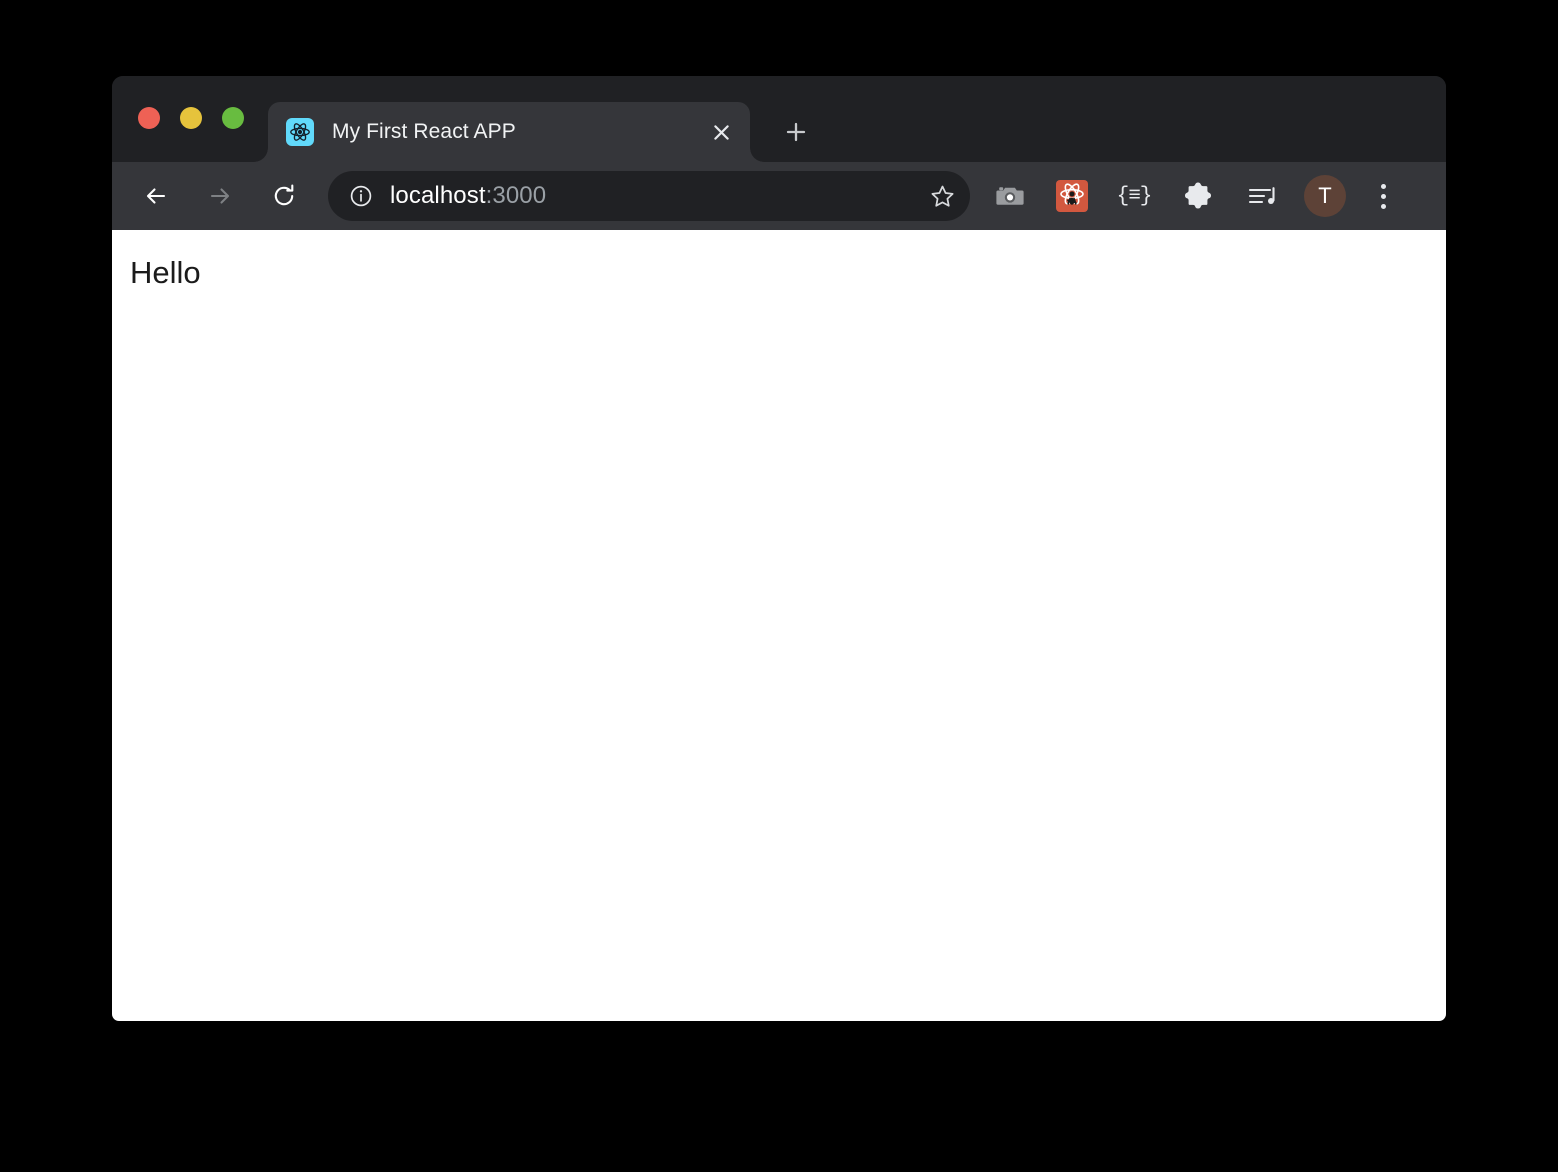 The width and height of the screenshot is (1558, 1172). Describe the element at coordinates (233, 118) in the screenshot. I see `zoom-window-button` at that location.